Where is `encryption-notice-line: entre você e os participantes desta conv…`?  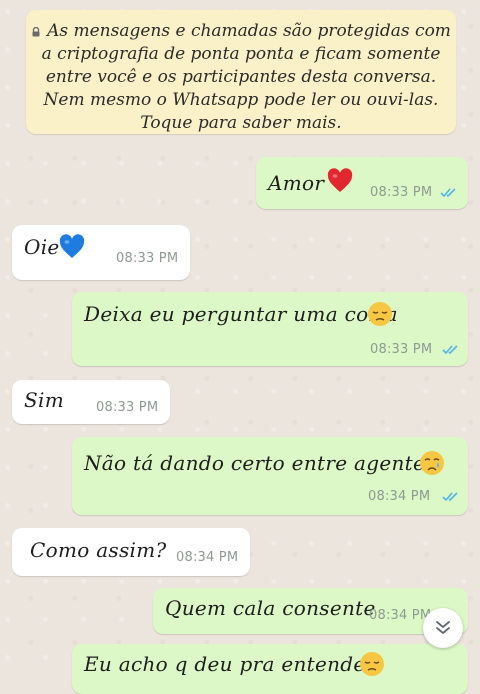 encryption-notice-line: entre você e os participantes desta conv… is located at coordinates (241, 77).